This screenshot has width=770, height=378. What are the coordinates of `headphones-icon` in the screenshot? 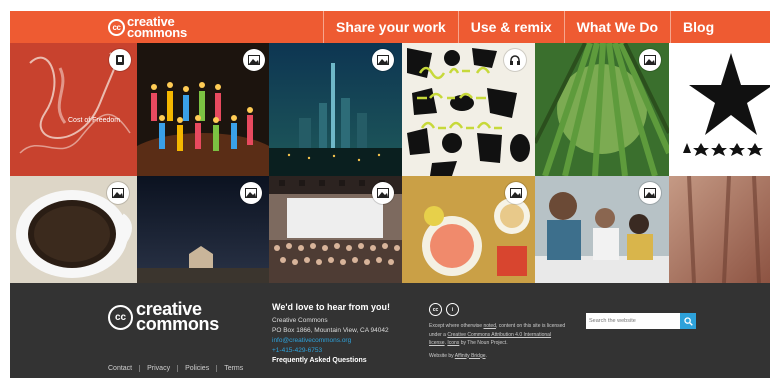 It's located at (515, 60).